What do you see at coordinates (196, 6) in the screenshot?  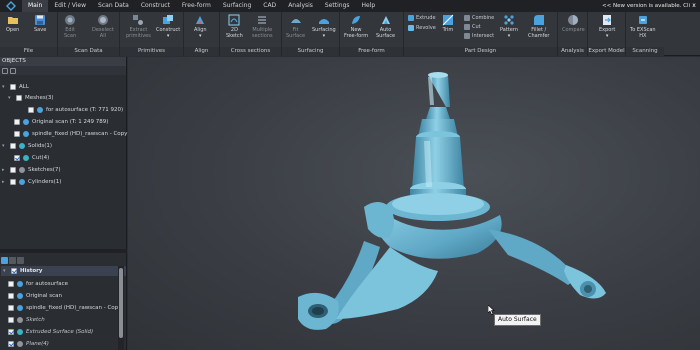 I see `menu-free-form: Free-form` at bounding box center [196, 6].